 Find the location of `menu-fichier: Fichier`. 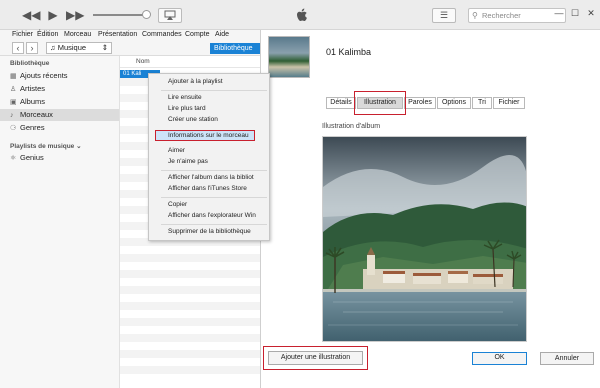

menu-fichier: Fichier is located at coordinates (22, 34).